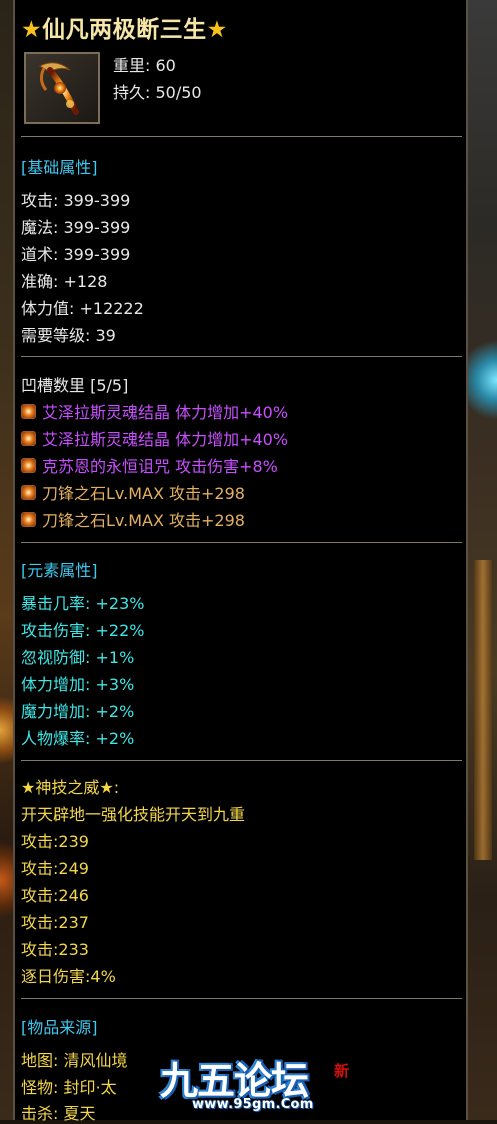 Image resolution: width=497 pixels, height=1124 pixels. What do you see at coordinates (74, 1060) in the screenshot?
I see `source-line: 地图: 清风仙境` at bounding box center [74, 1060].